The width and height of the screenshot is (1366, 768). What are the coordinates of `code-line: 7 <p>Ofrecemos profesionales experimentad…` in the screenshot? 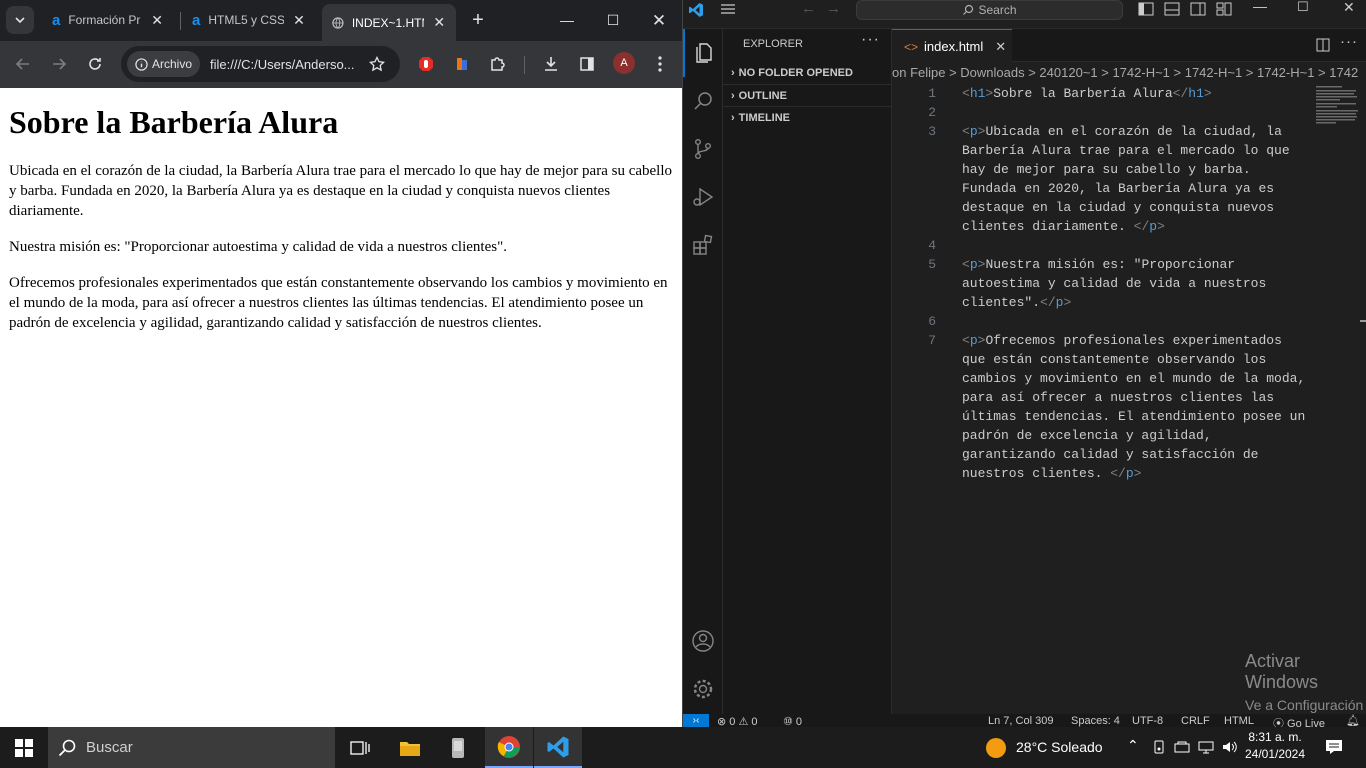 It's located at (1102, 407).